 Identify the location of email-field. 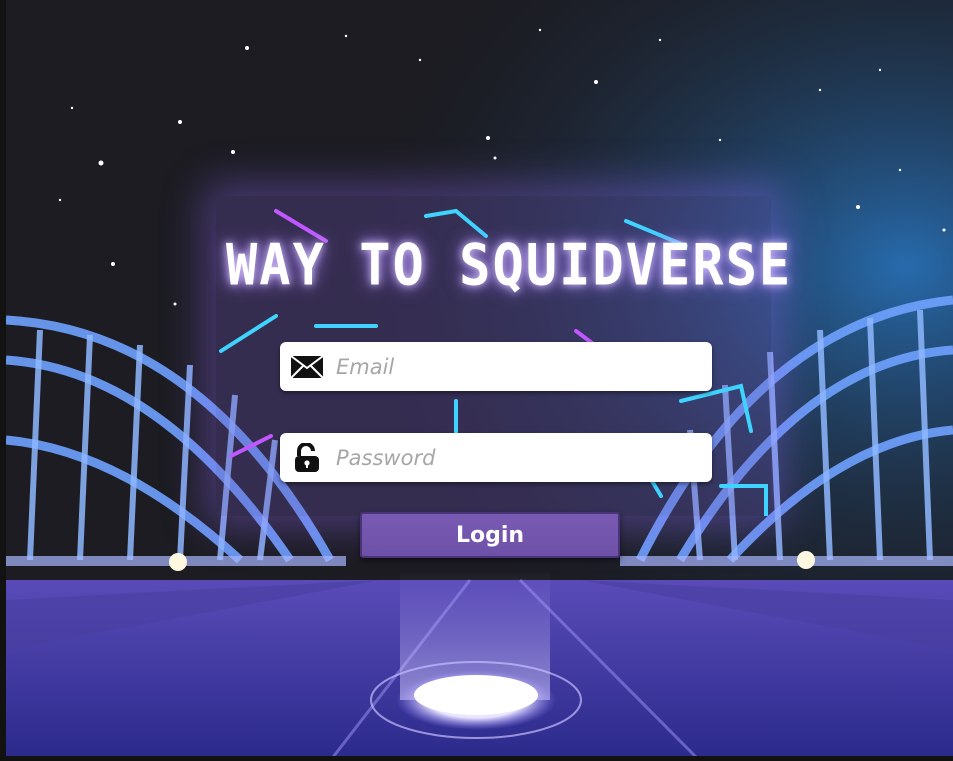
(496, 366).